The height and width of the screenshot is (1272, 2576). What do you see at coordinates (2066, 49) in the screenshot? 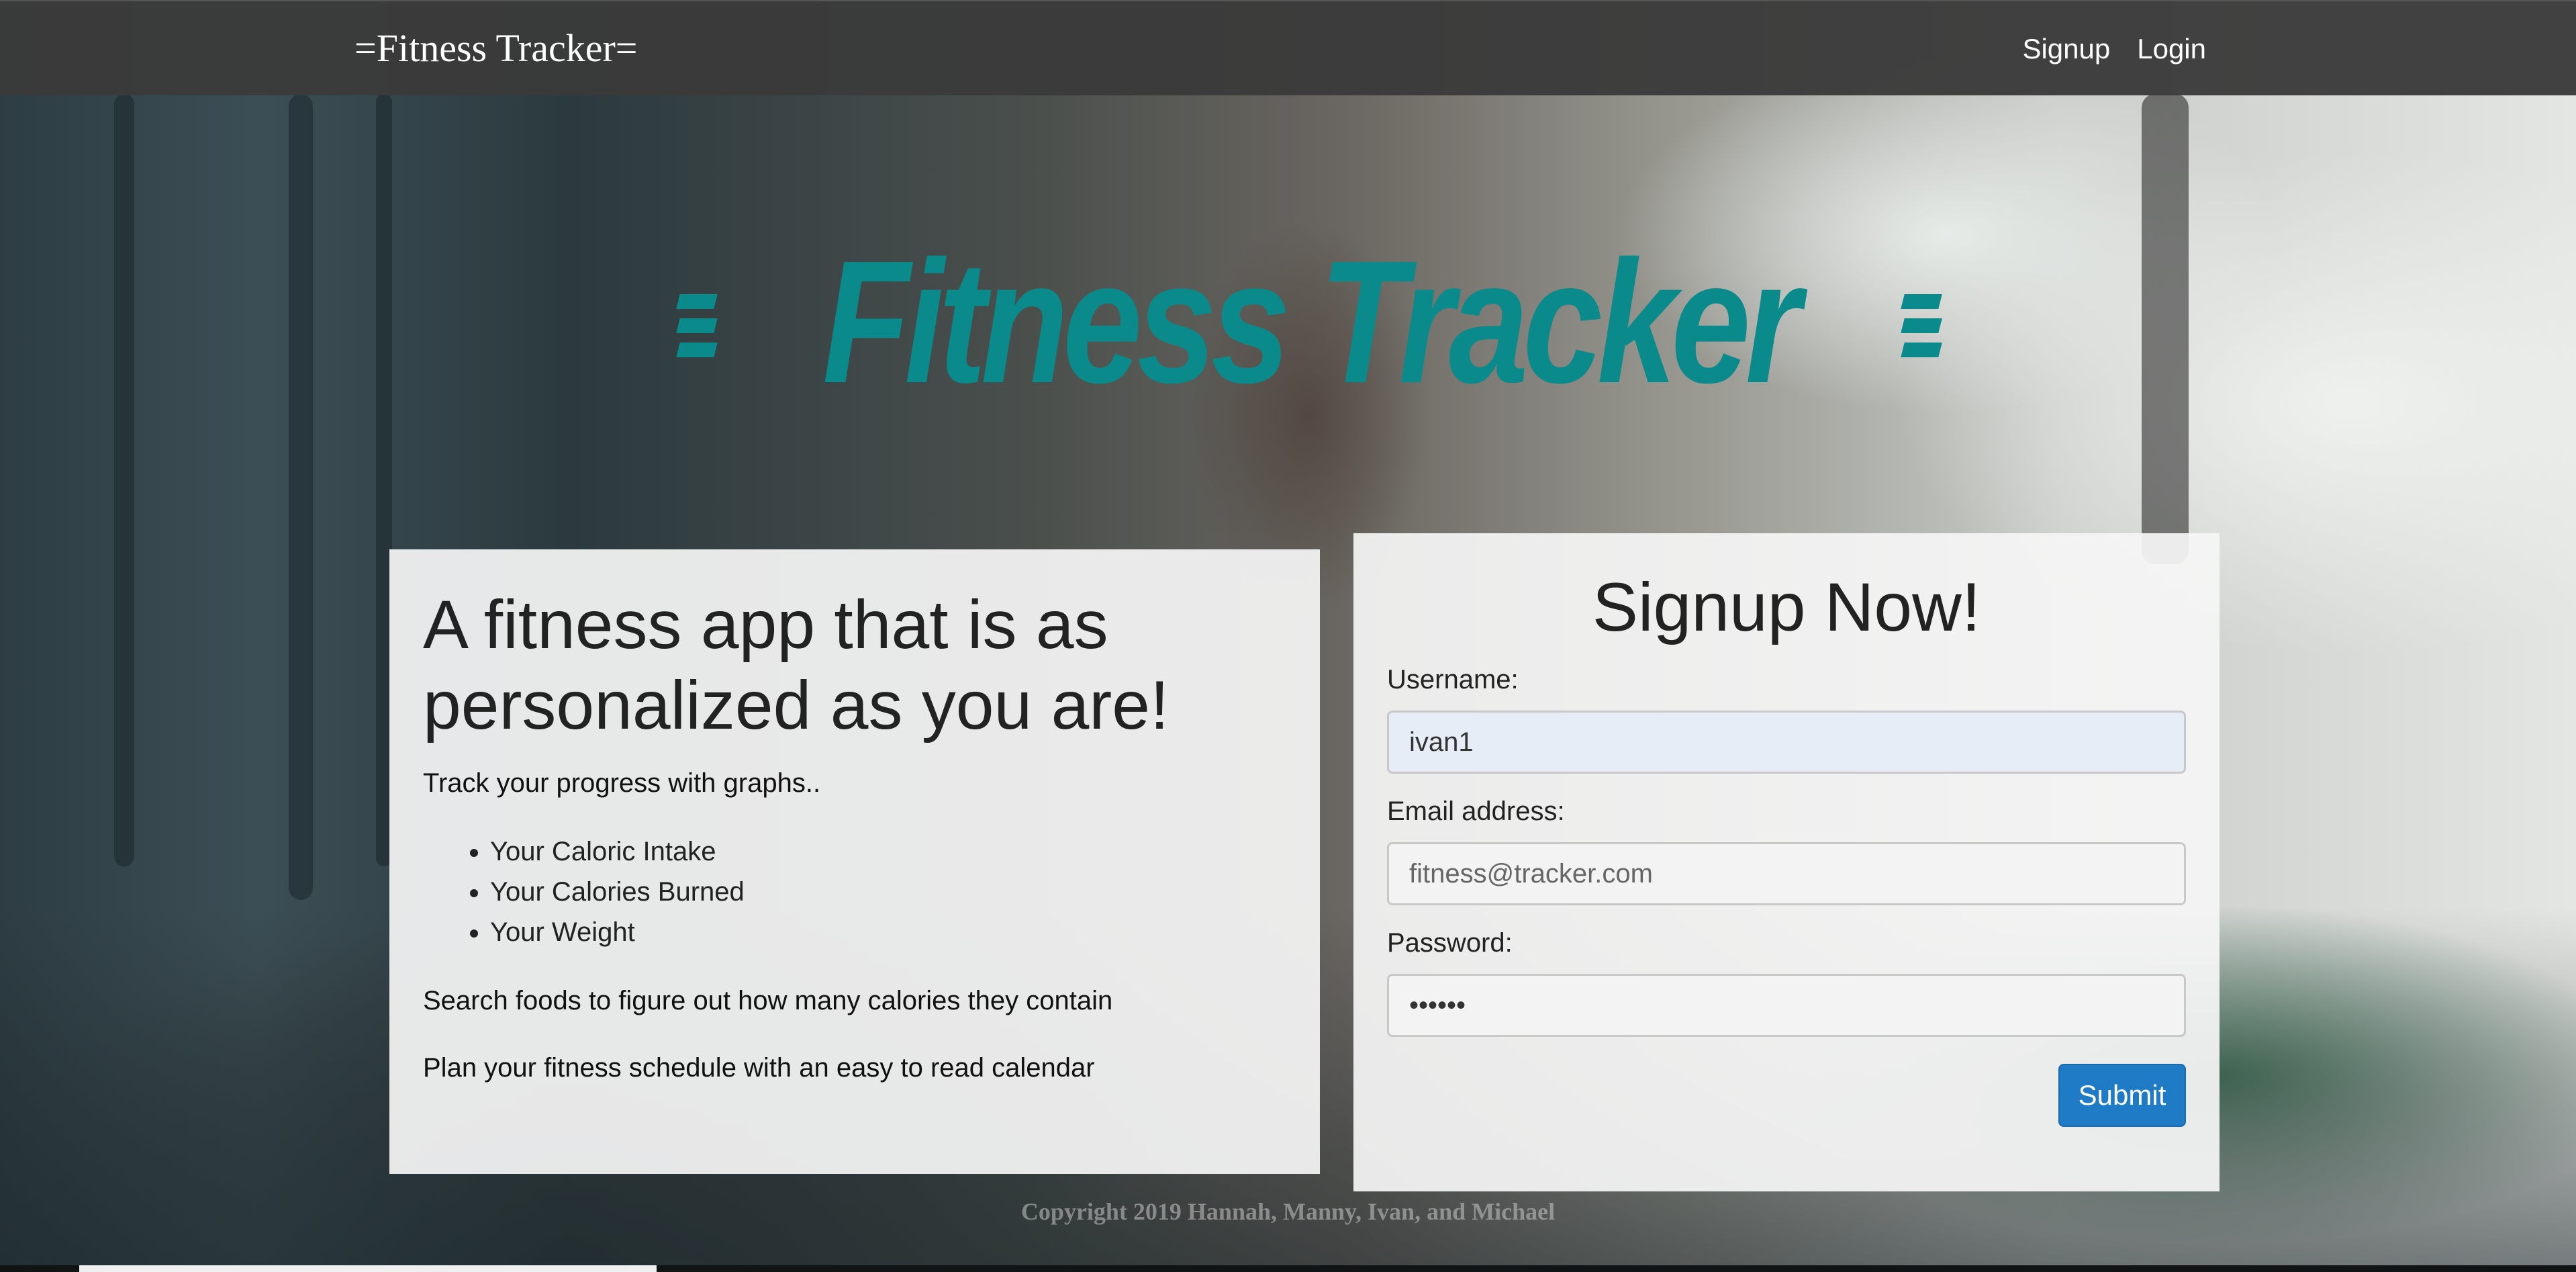
I see `nav-link-signup: Signup` at bounding box center [2066, 49].